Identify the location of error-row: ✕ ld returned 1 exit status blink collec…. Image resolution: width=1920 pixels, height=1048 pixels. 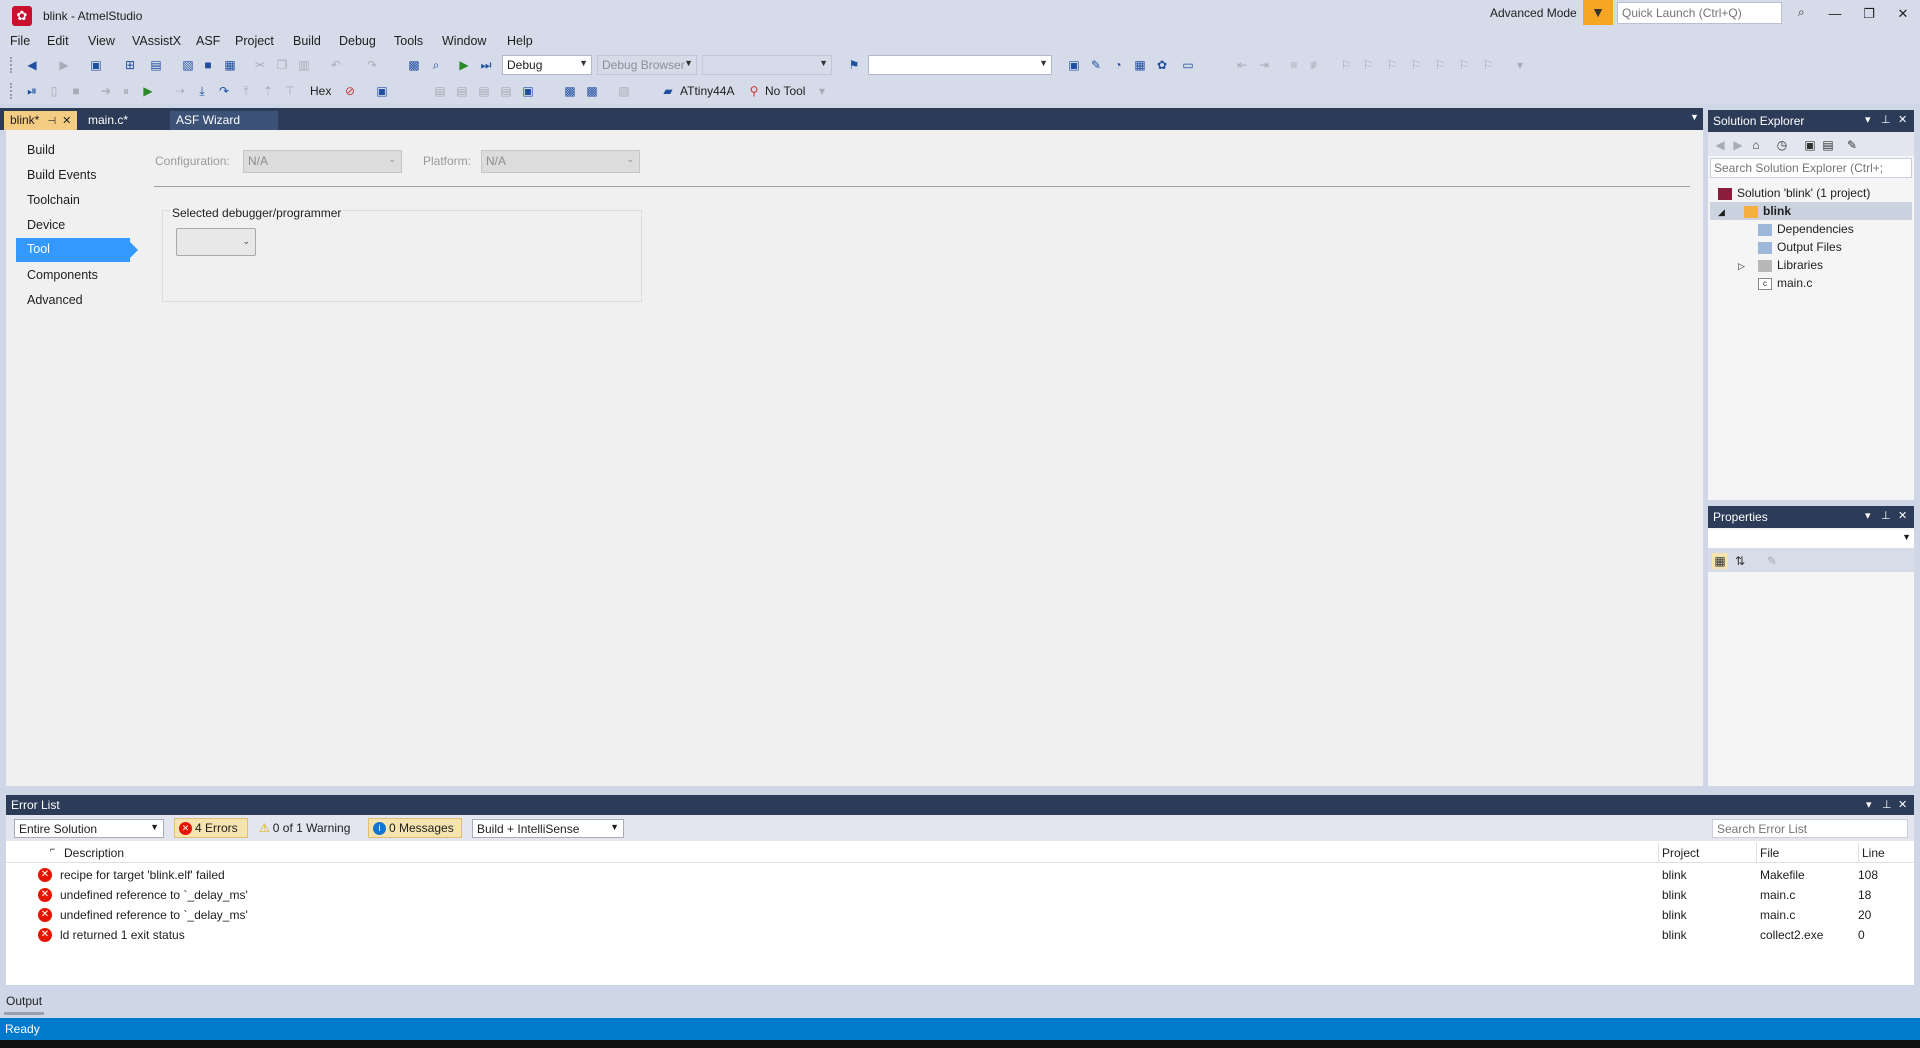
(960, 935).